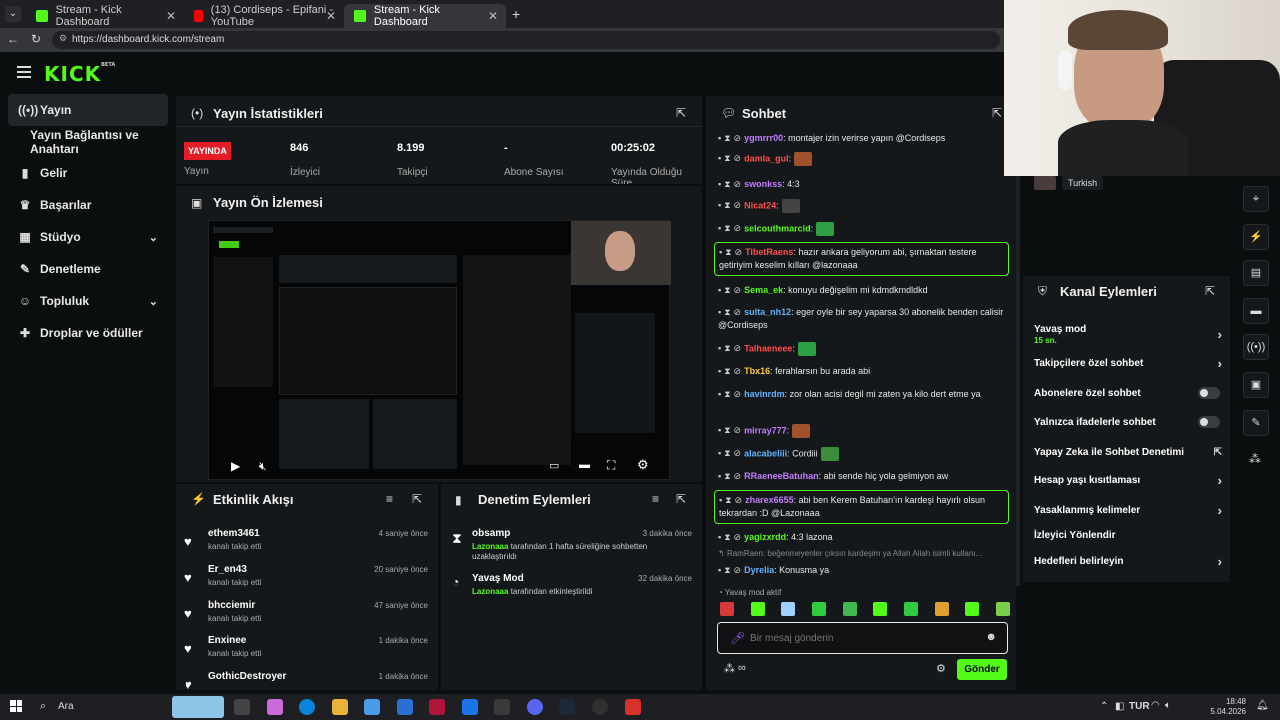 The image size is (1280, 720). What do you see at coordinates (767, 312) in the screenshot?
I see `chat-username: sulta_nh12` at bounding box center [767, 312].